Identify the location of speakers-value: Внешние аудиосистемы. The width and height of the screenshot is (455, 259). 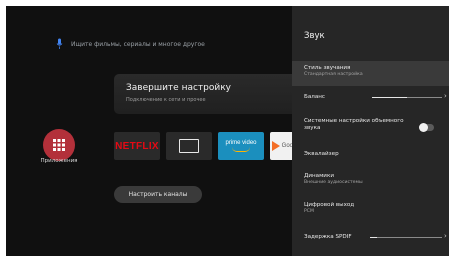
(333, 182).